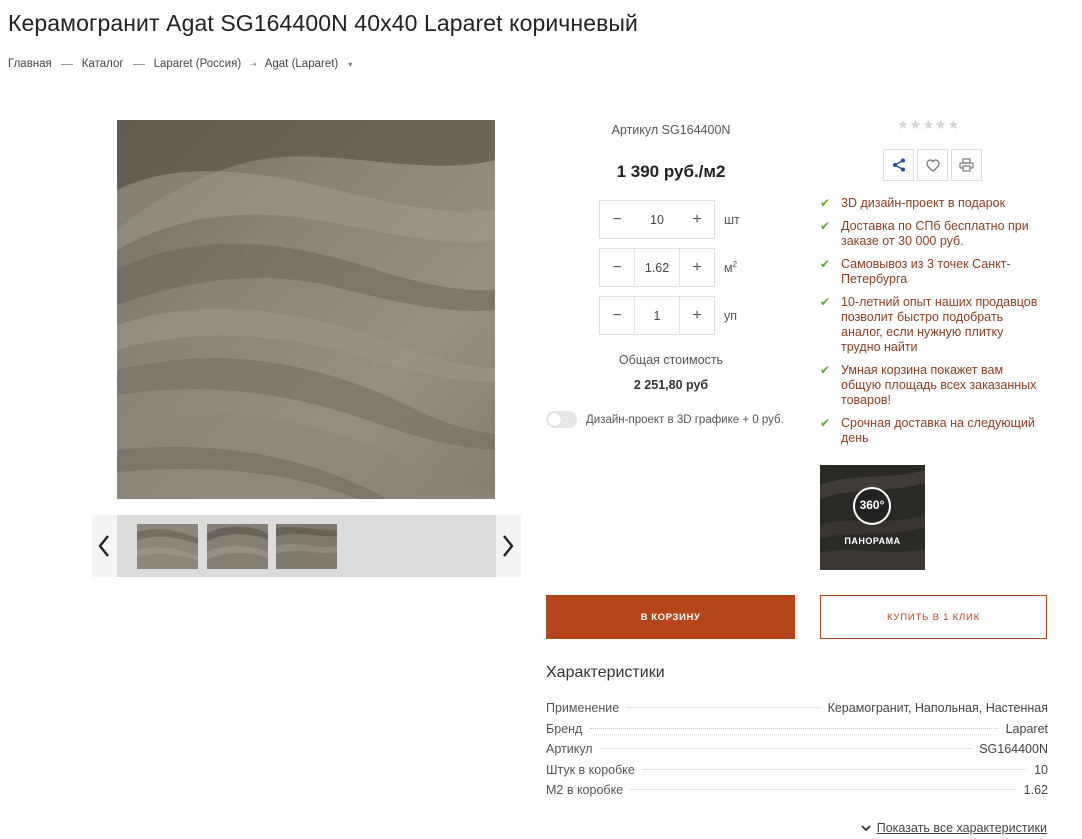 Image resolution: width=1082 pixels, height=839 pixels. I want to click on spec-key: Бренд, so click(564, 728).